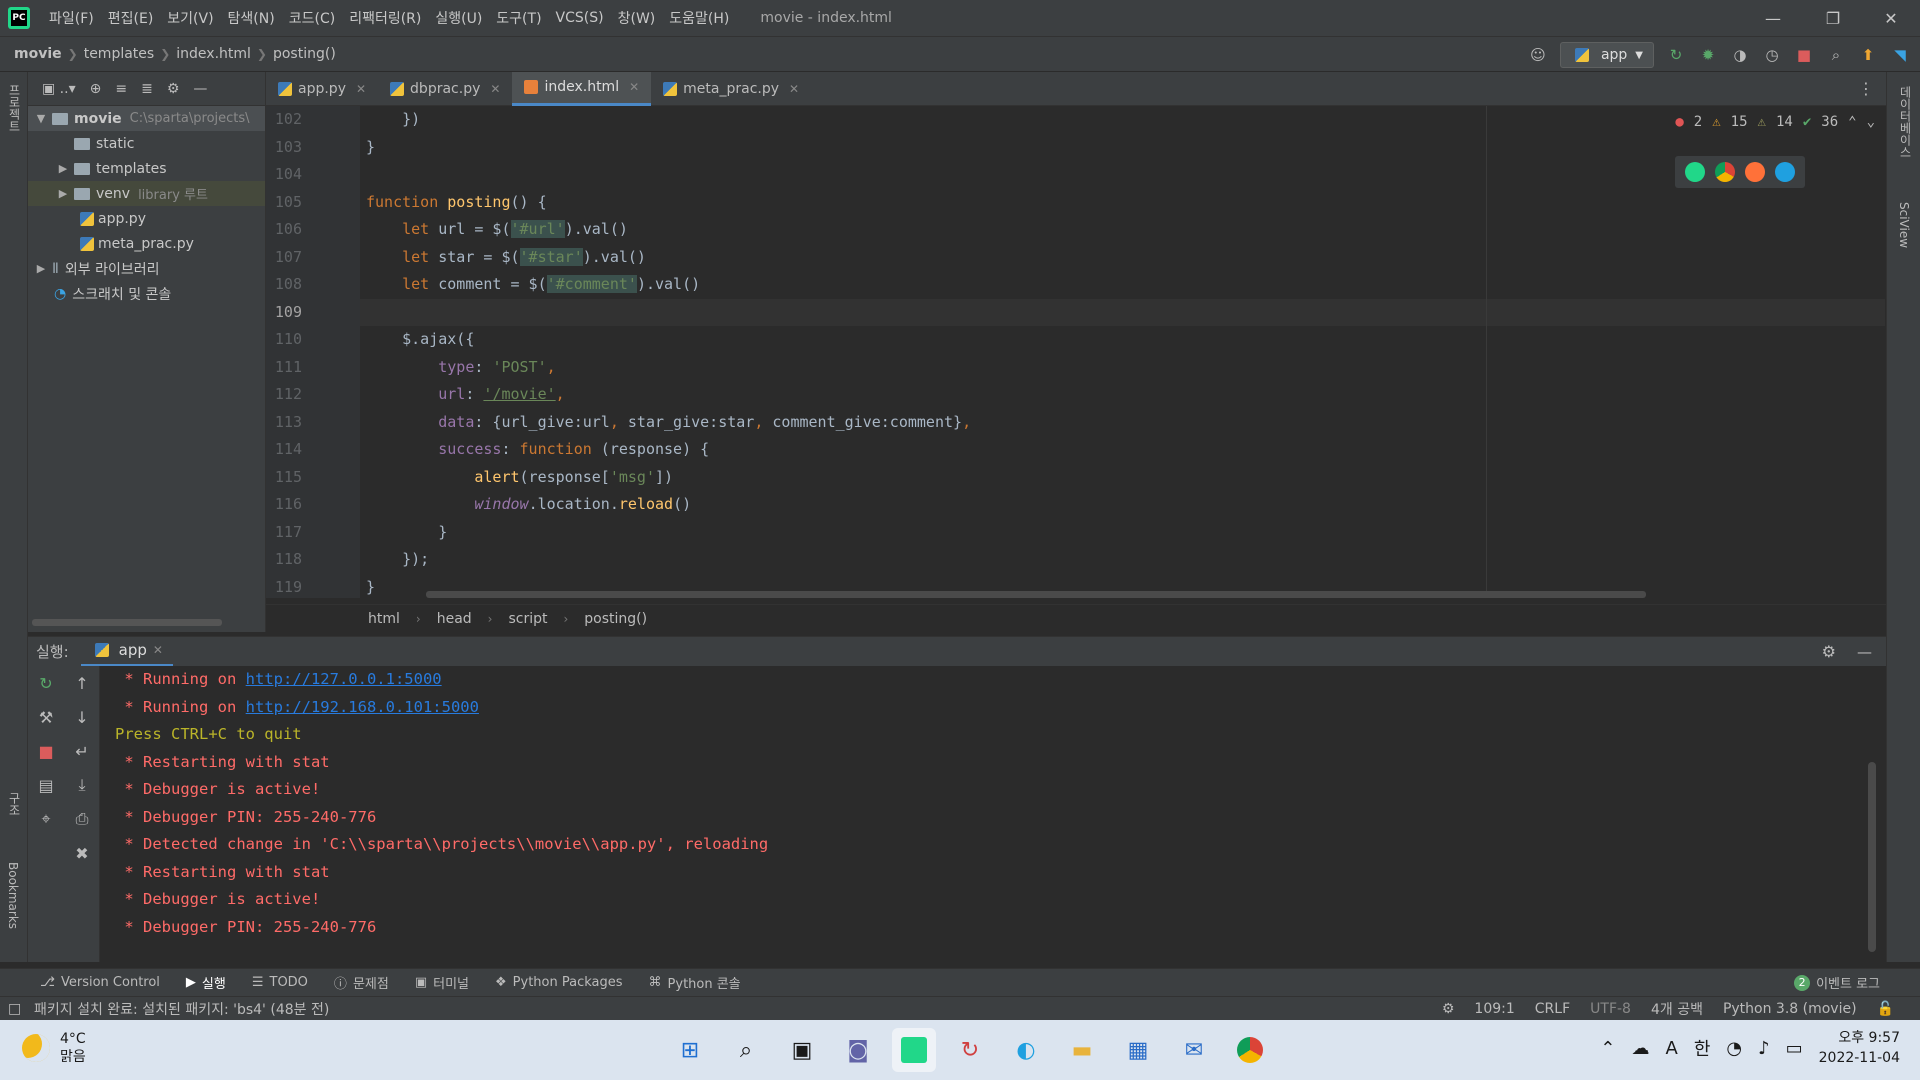 This screenshot has height=1080, width=1920. What do you see at coordinates (190, 18) in the screenshot?
I see `menu-view: 보기(V)` at bounding box center [190, 18].